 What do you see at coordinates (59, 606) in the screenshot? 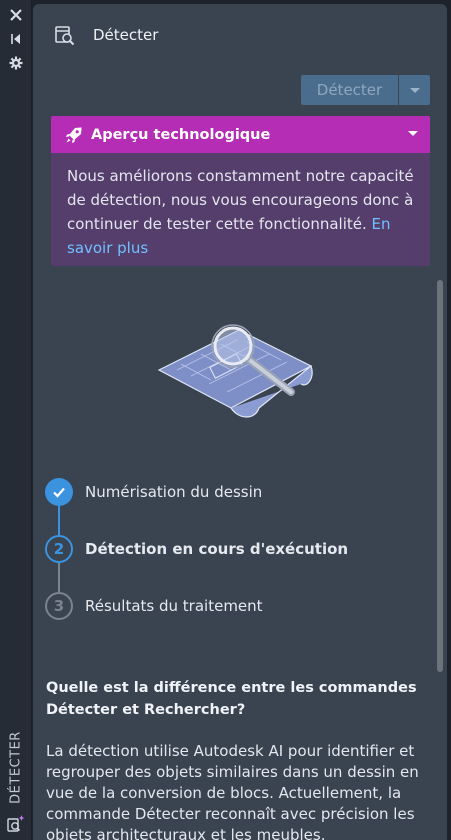
I see `step-number: 3` at bounding box center [59, 606].